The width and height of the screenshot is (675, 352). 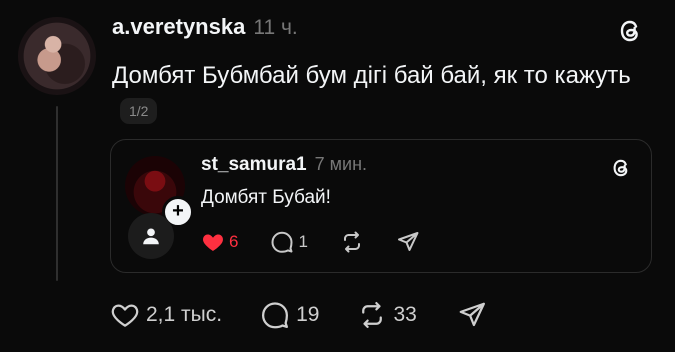 What do you see at coordinates (341, 164) in the screenshot?
I see `quoted-post-time: 7 мин.` at bounding box center [341, 164].